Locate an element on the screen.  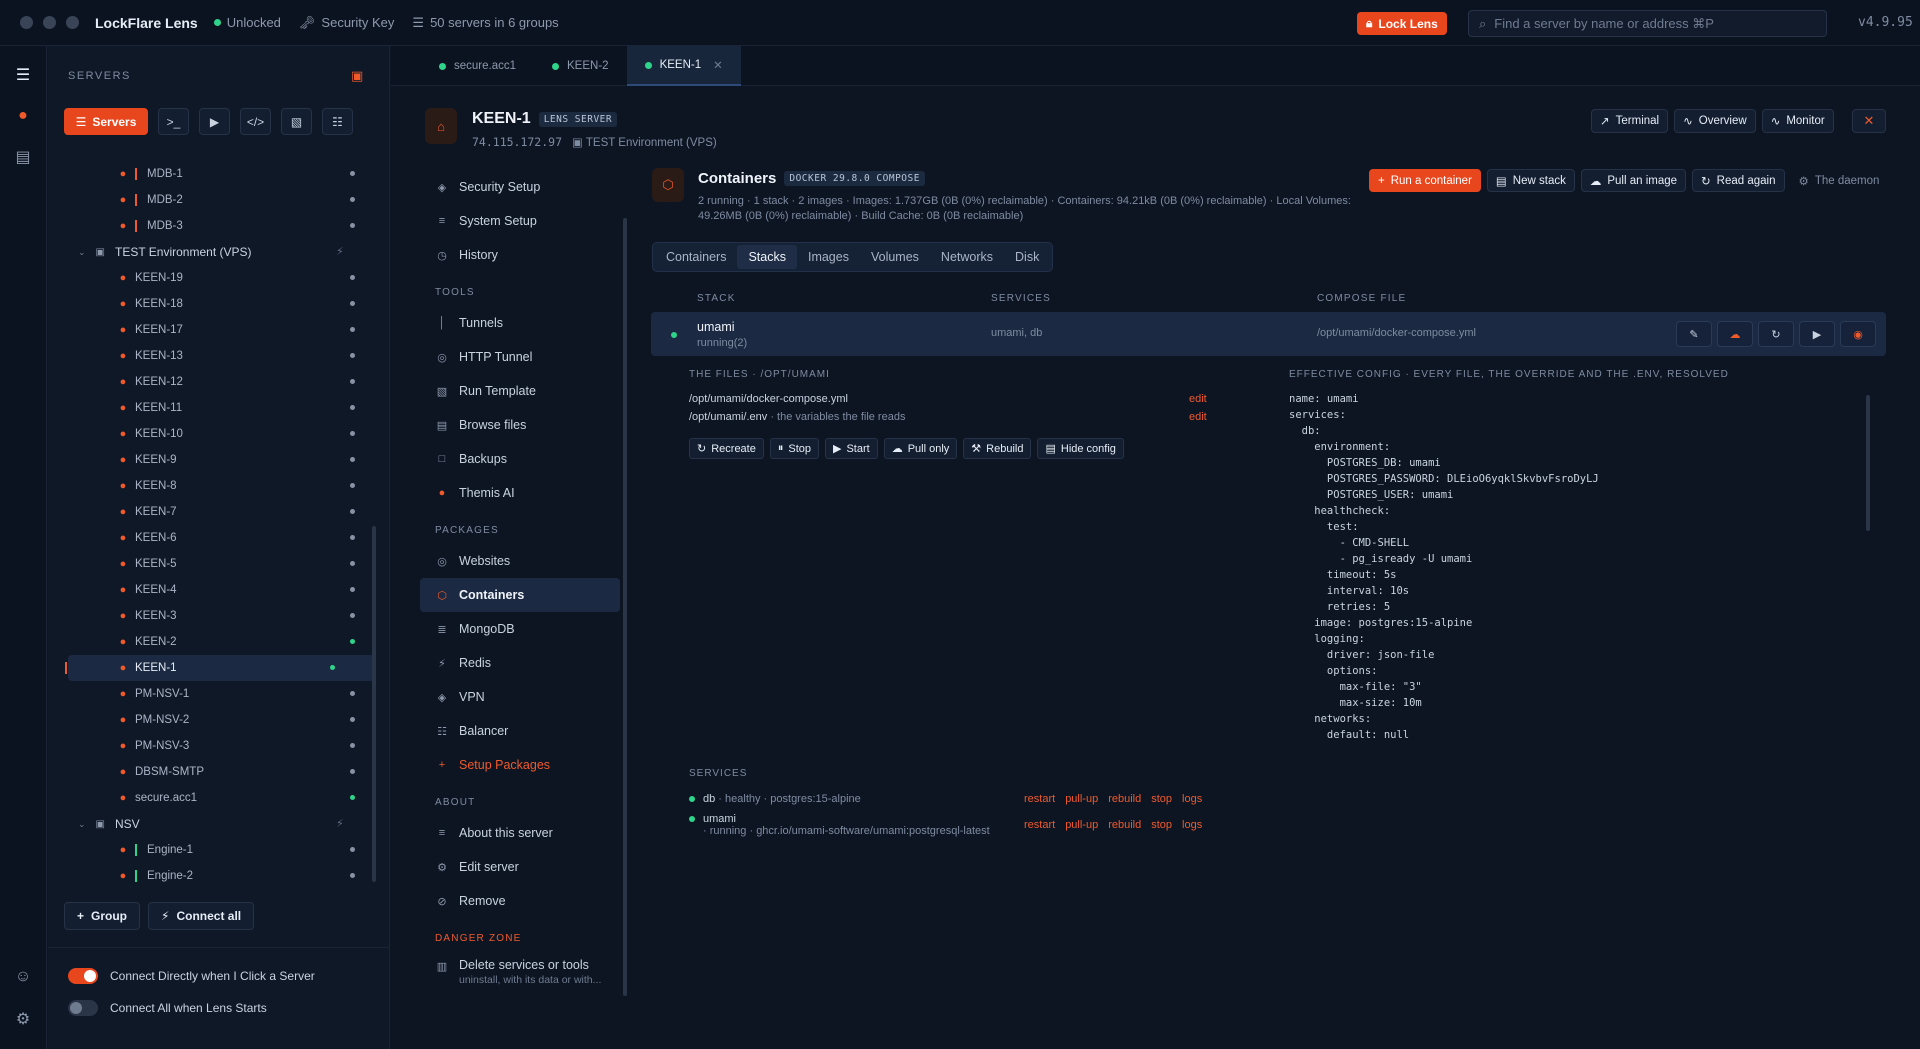
nav-run-template: ▧ Run Template is located at coordinates (520, 391).